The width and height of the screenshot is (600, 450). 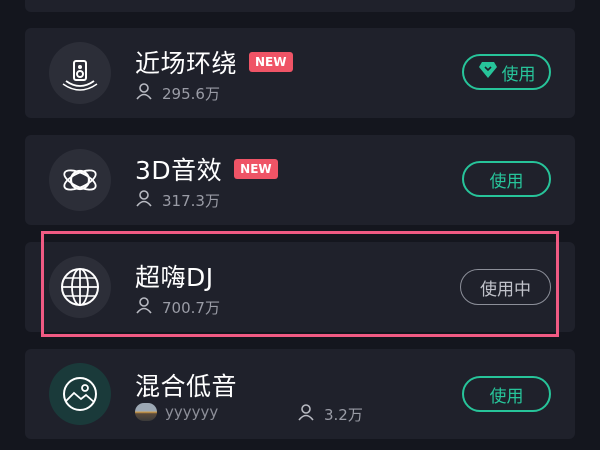 I want to click on usage-count: 3.2万, so click(x=343, y=414).